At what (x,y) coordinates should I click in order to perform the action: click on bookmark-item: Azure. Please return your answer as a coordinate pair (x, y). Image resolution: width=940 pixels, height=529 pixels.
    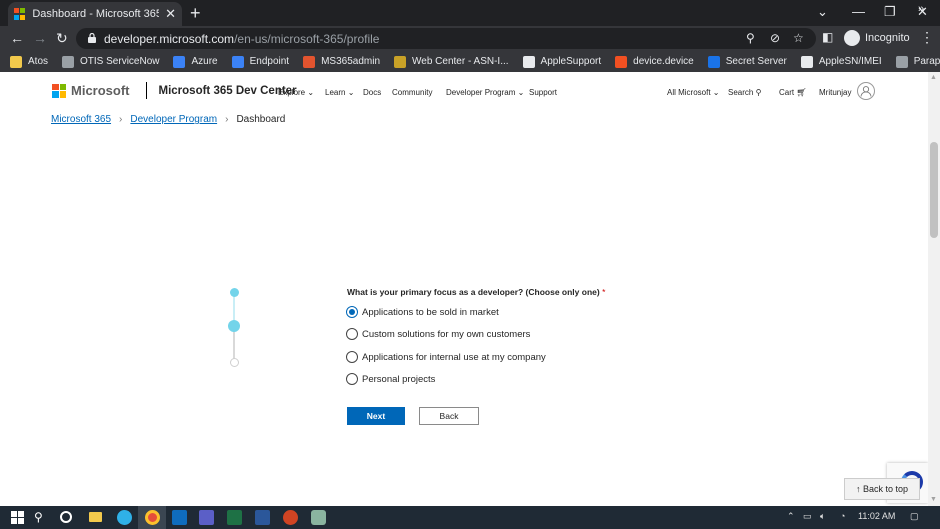
    Looking at the image, I should click on (195, 61).